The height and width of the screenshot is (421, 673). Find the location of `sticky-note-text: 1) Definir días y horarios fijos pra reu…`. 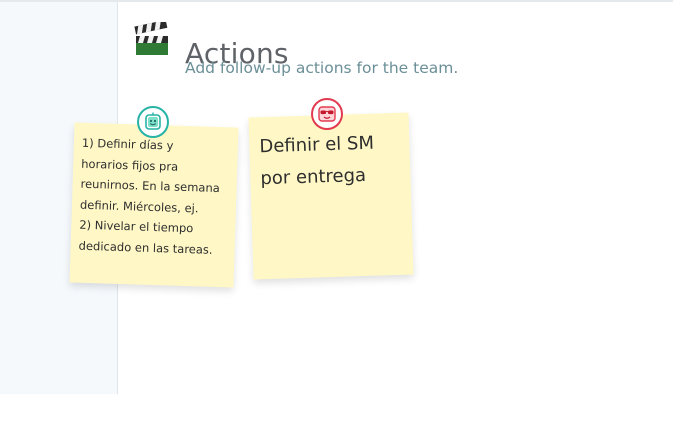

sticky-note-text: 1) Definir días y horarios fijos pra reu… is located at coordinates (149, 196).